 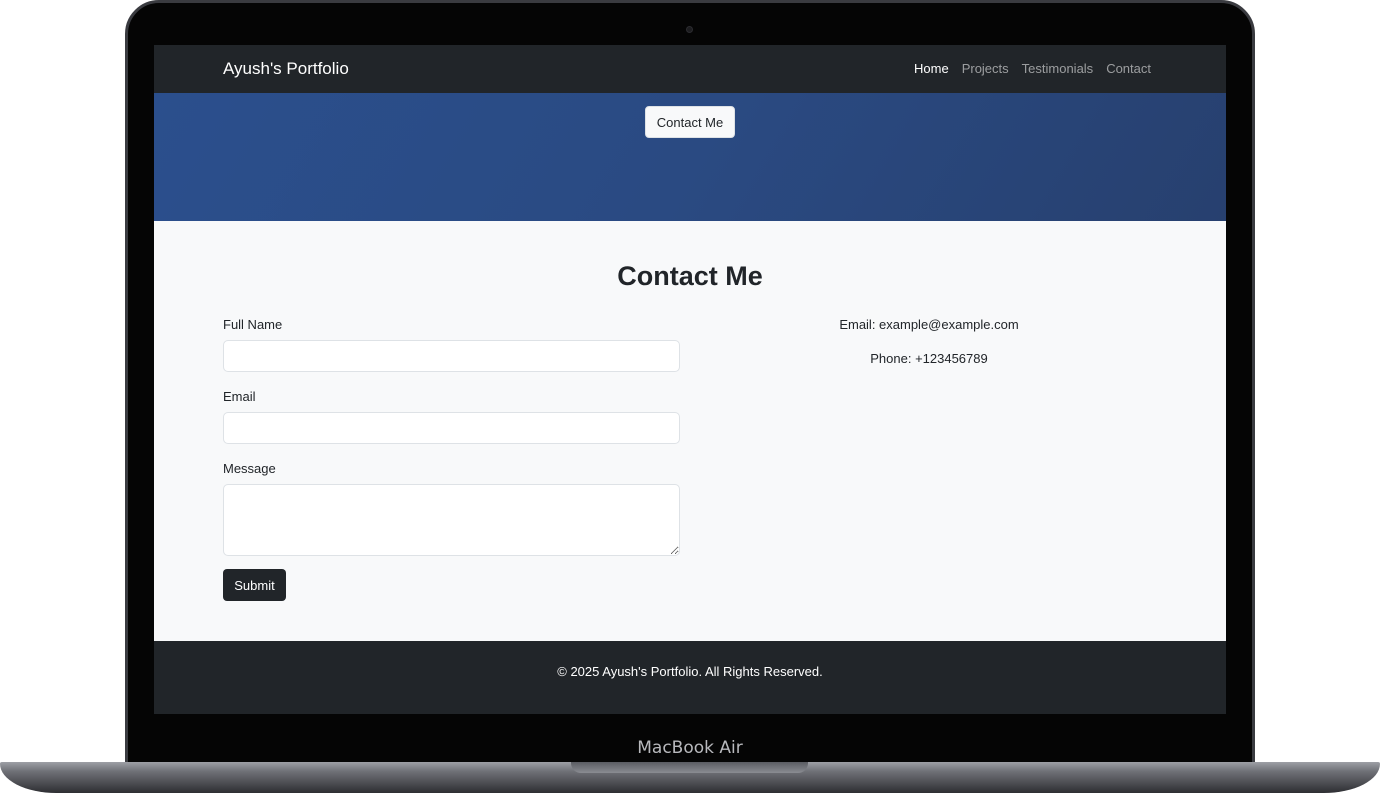 I want to click on contact-me-button: Contact Me, so click(x=690, y=122).